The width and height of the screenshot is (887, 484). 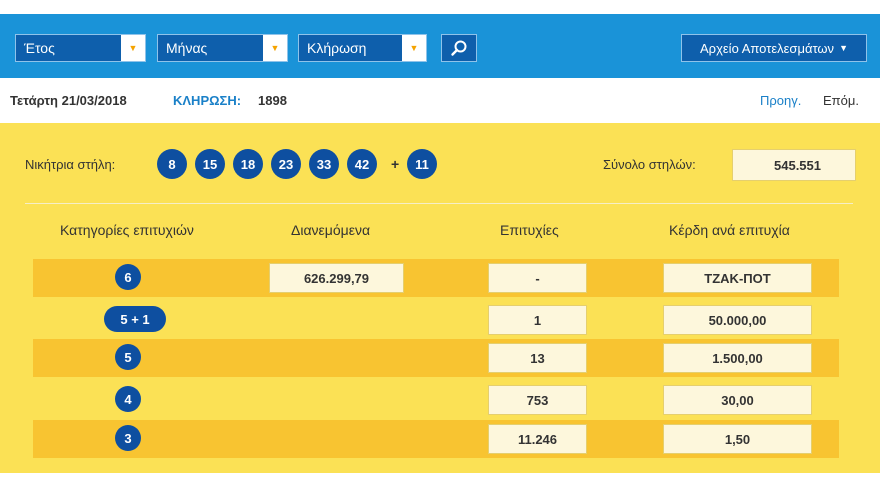 What do you see at coordinates (39, 48) in the screenshot?
I see `year-dropdown-label: Έτος` at bounding box center [39, 48].